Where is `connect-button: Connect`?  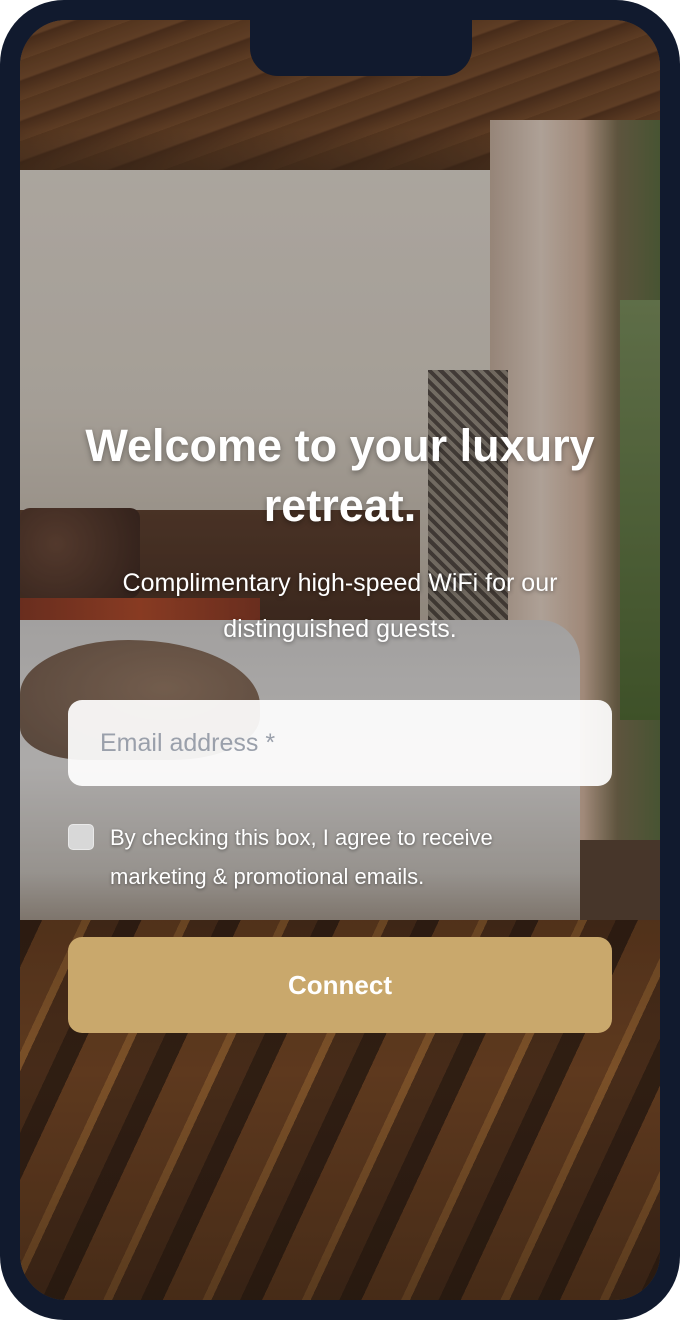 connect-button: Connect is located at coordinates (340, 985).